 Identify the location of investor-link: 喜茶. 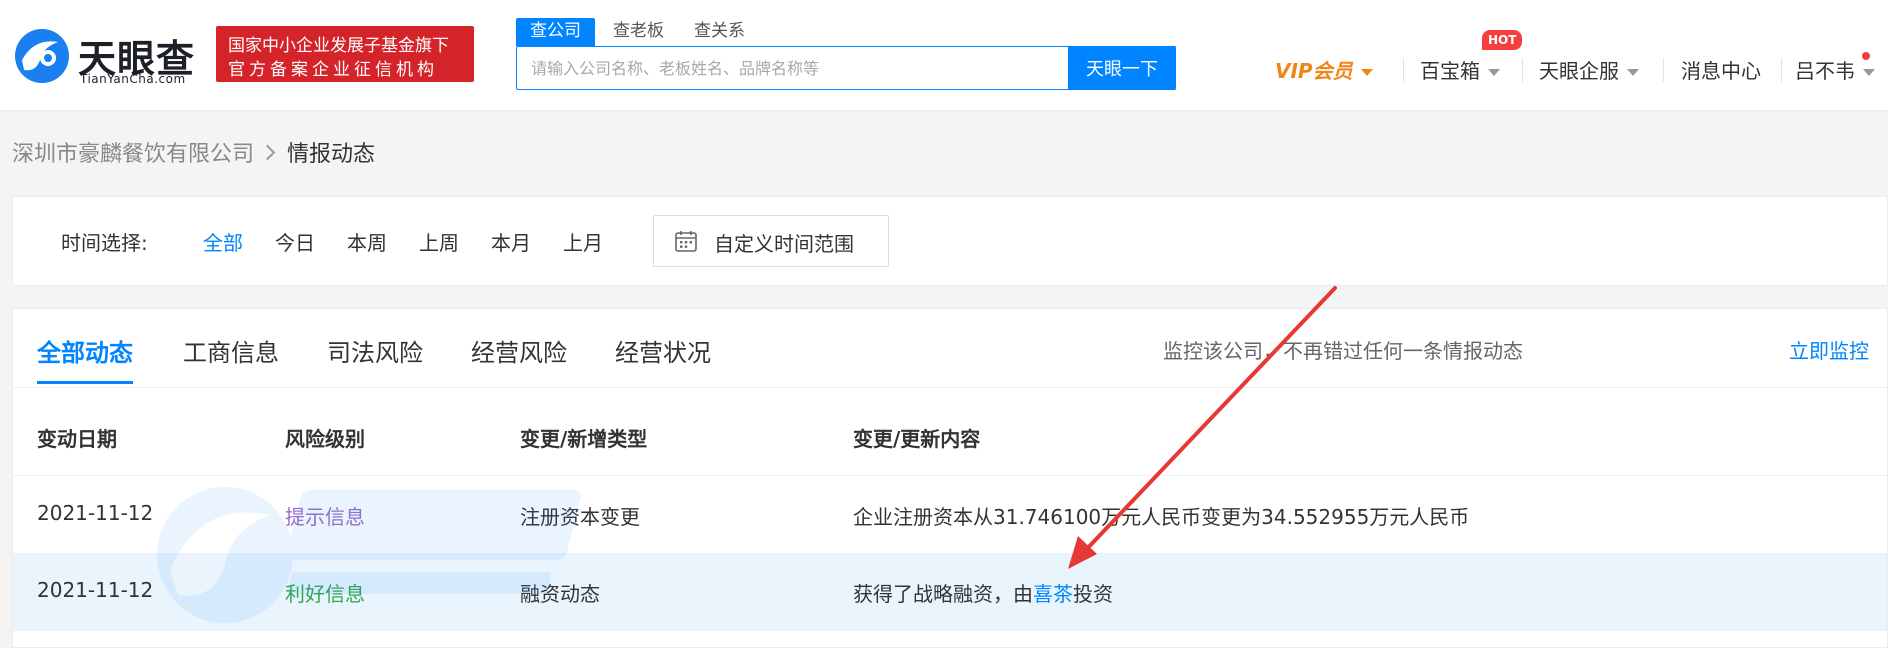
(1053, 594).